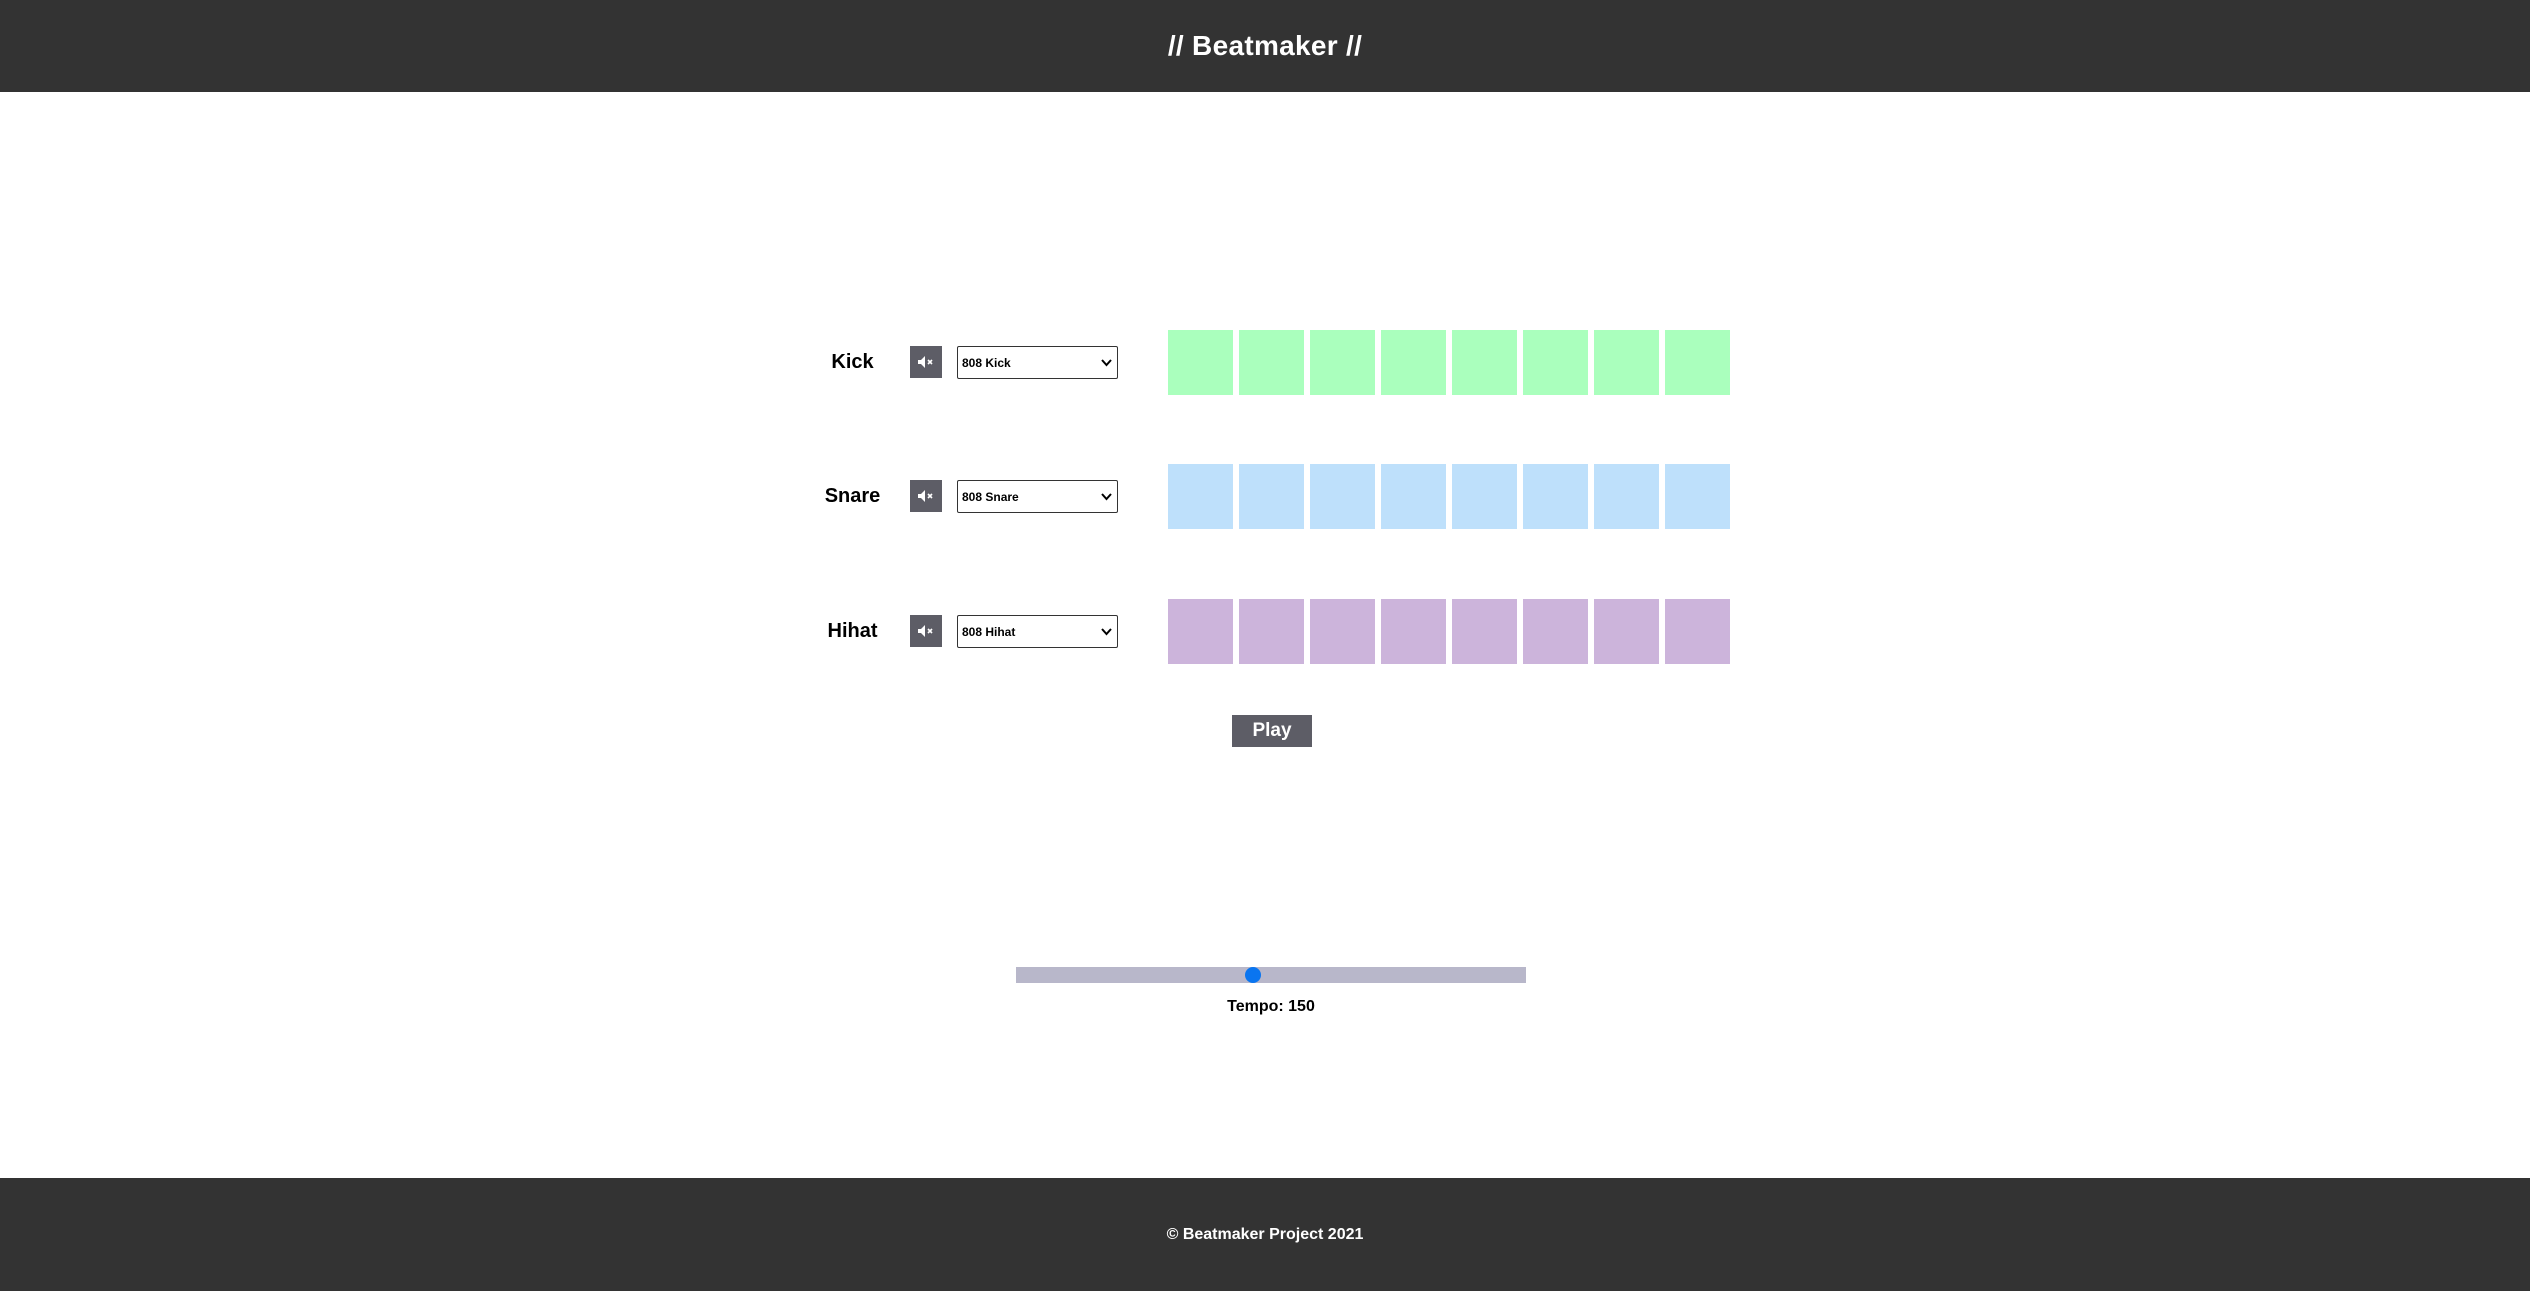 The height and width of the screenshot is (1291, 2530). What do you see at coordinates (1449, 496) in the screenshot?
I see `snare-pads` at bounding box center [1449, 496].